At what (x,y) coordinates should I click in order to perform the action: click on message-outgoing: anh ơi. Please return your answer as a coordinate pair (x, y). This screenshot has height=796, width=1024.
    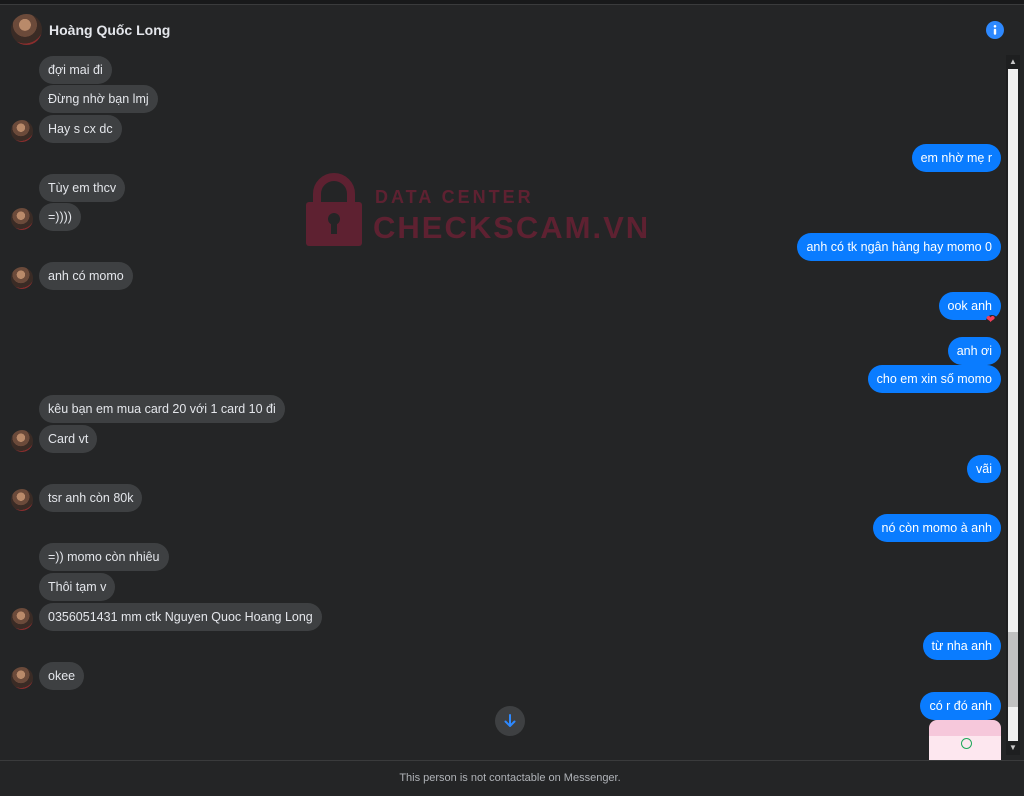
    Looking at the image, I should click on (974, 351).